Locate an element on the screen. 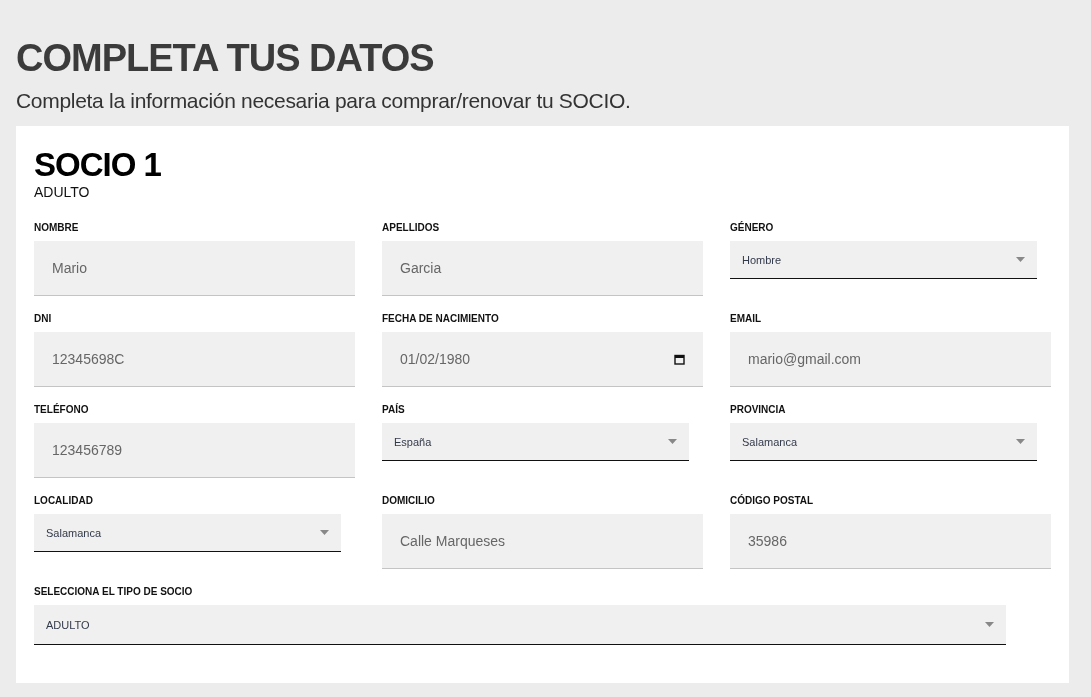  page-title: COMPLETA TUS DATOS is located at coordinates (225, 58).